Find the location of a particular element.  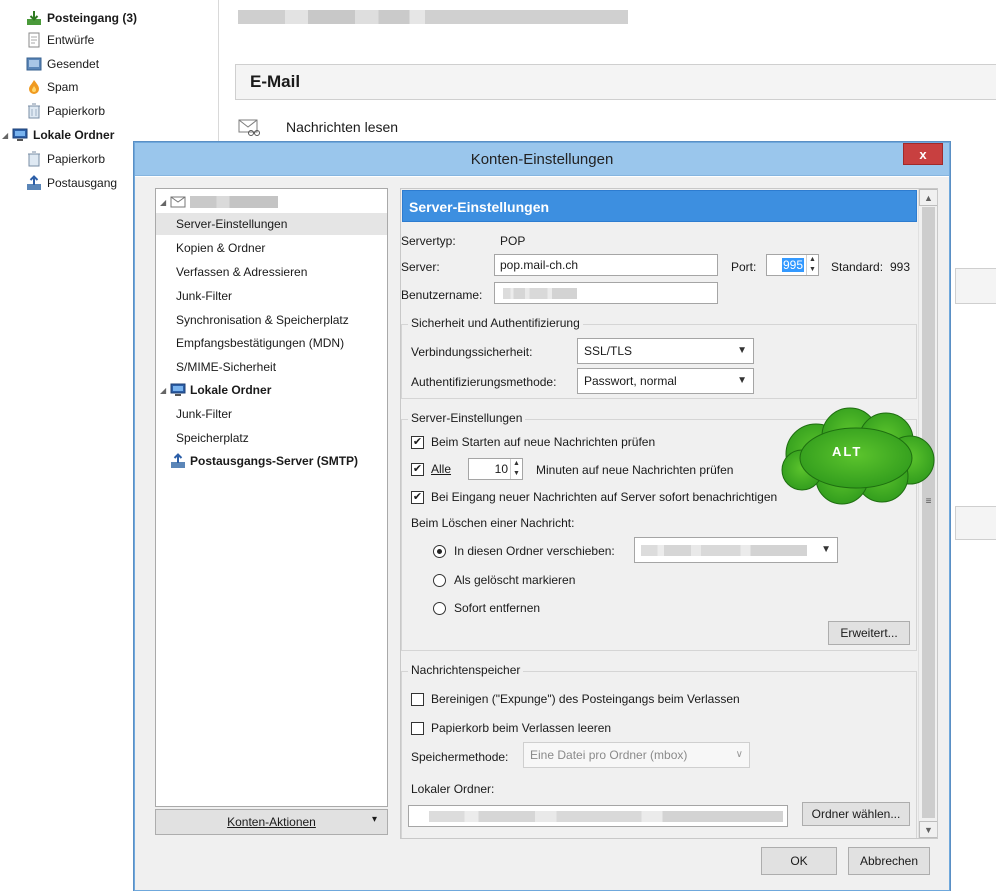

empty-trash-checkbox: Papierkorb beim Verlassen leeren is located at coordinates (511, 728).